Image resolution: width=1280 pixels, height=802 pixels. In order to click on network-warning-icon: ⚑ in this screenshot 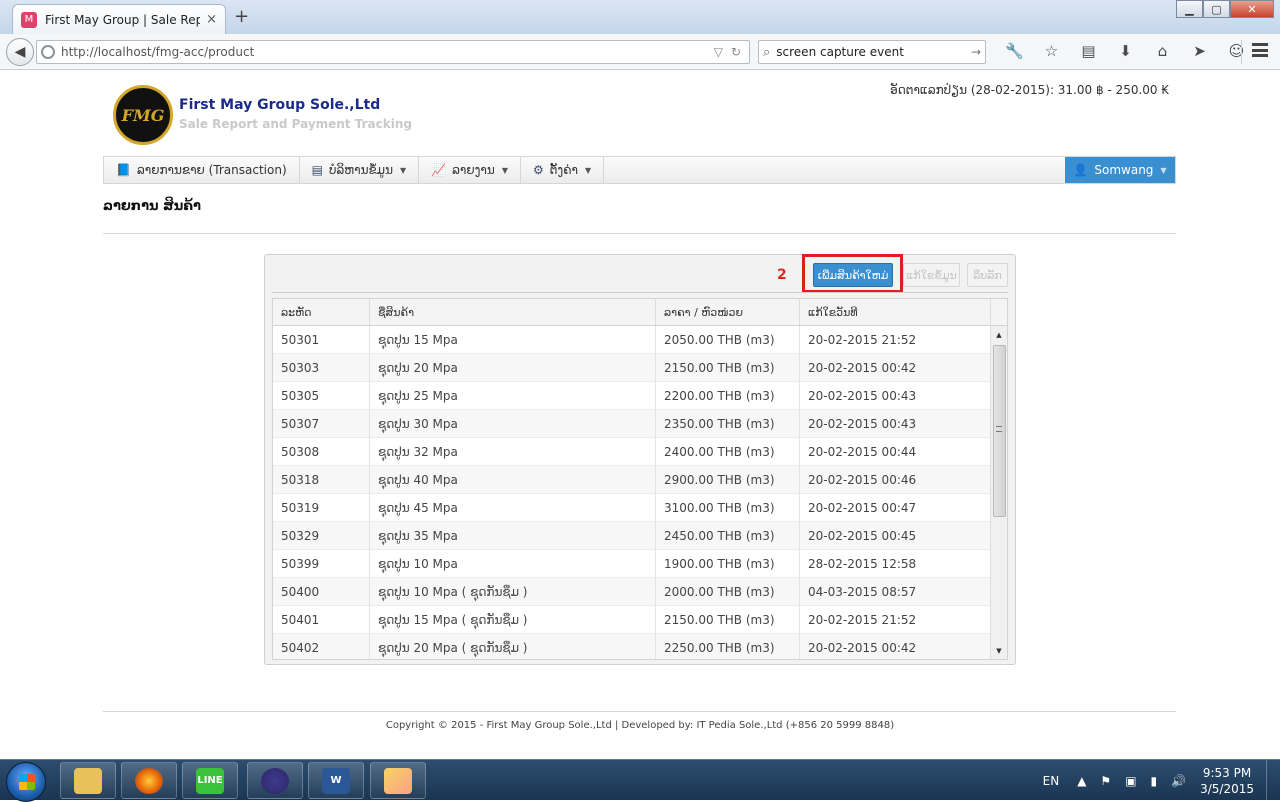, I will do `click(1105, 781)`.